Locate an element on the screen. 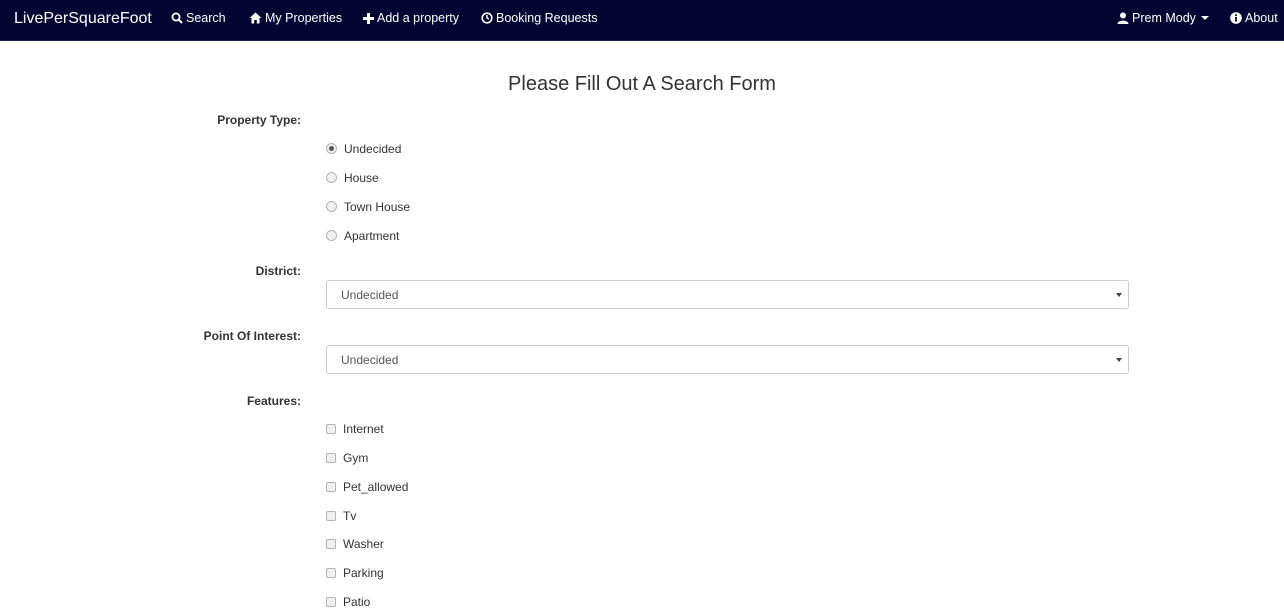 This screenshot has width=1284, height=611. feature-checkbox-washer: Washer is located at coordinates (355, 544).